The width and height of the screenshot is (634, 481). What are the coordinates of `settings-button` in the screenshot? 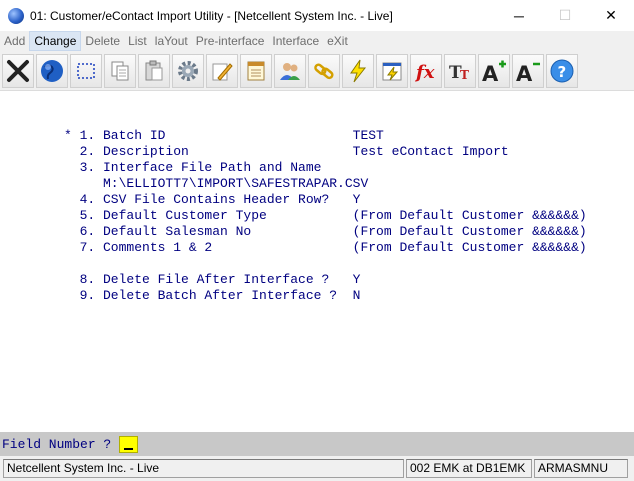 It's located at (188, 70).